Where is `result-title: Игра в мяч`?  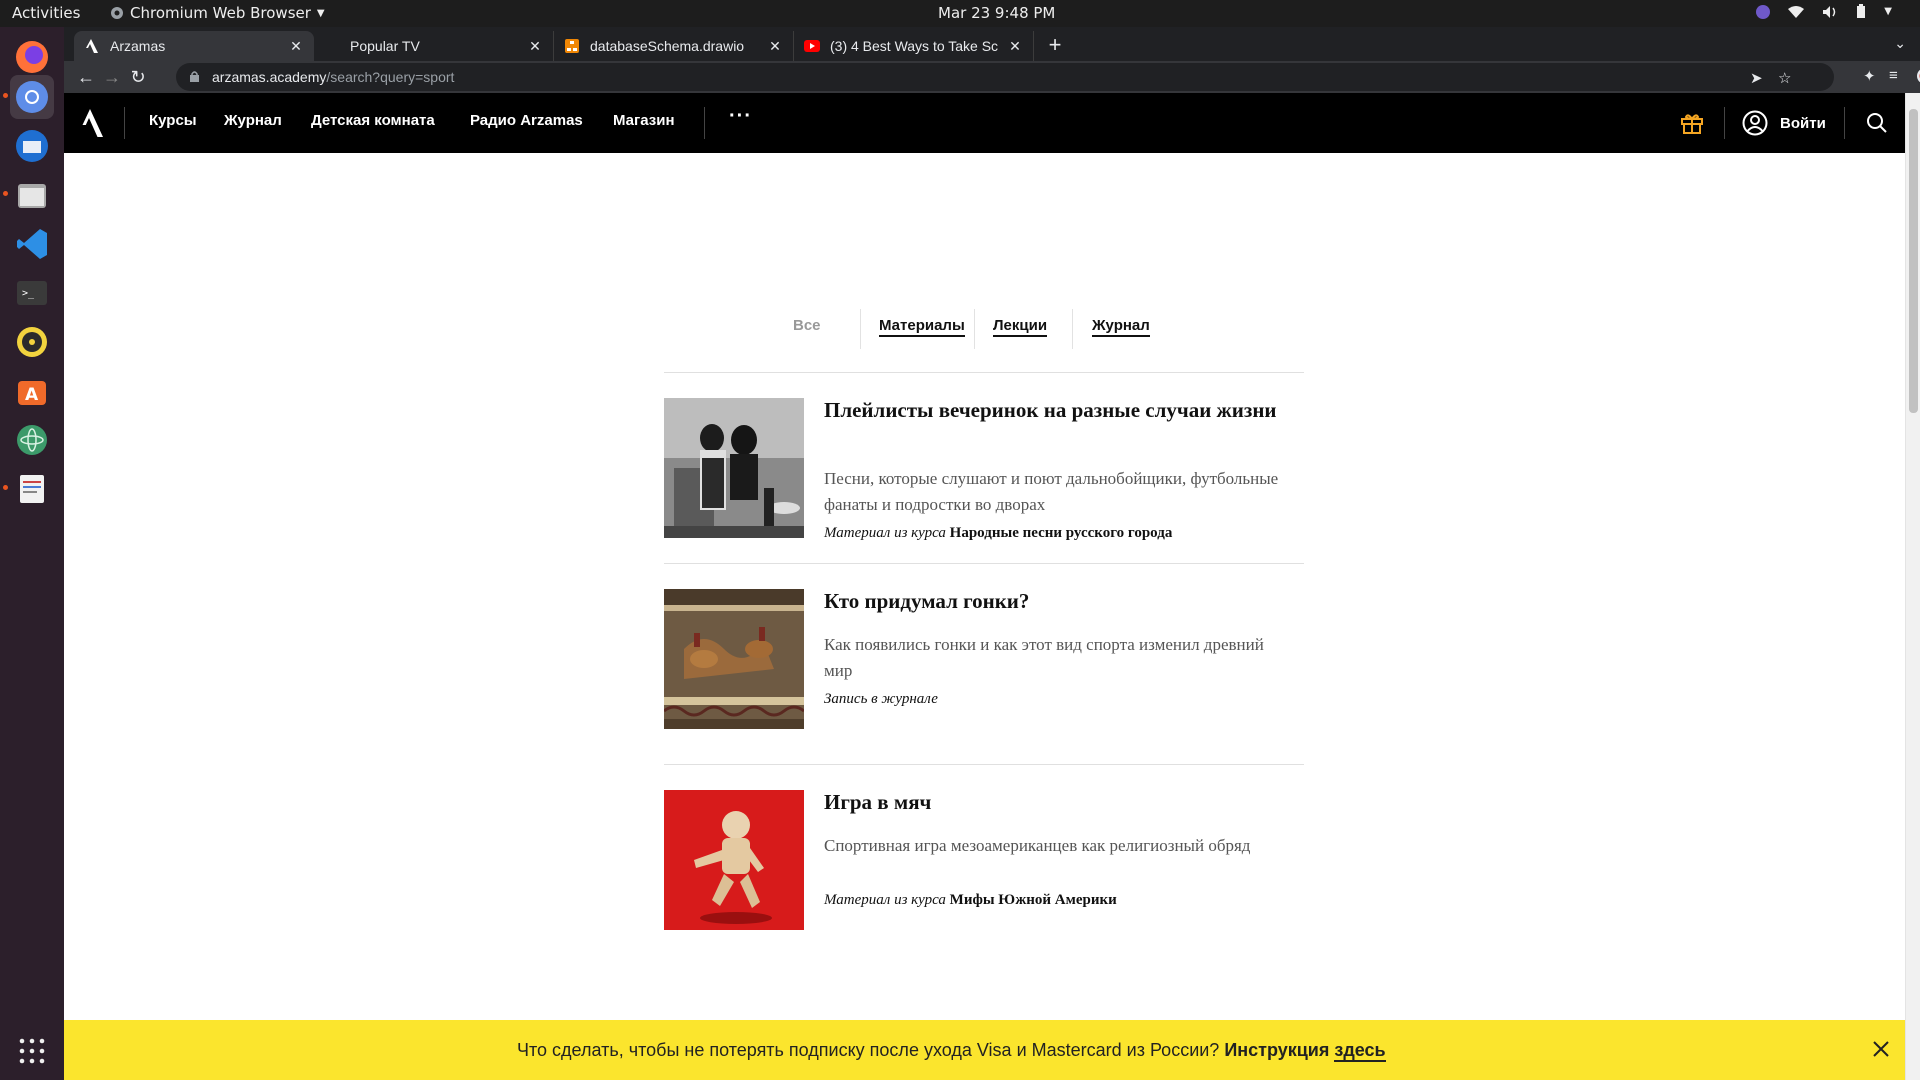
result-title: Игра в мяч is located at coordinates (1054, 802).